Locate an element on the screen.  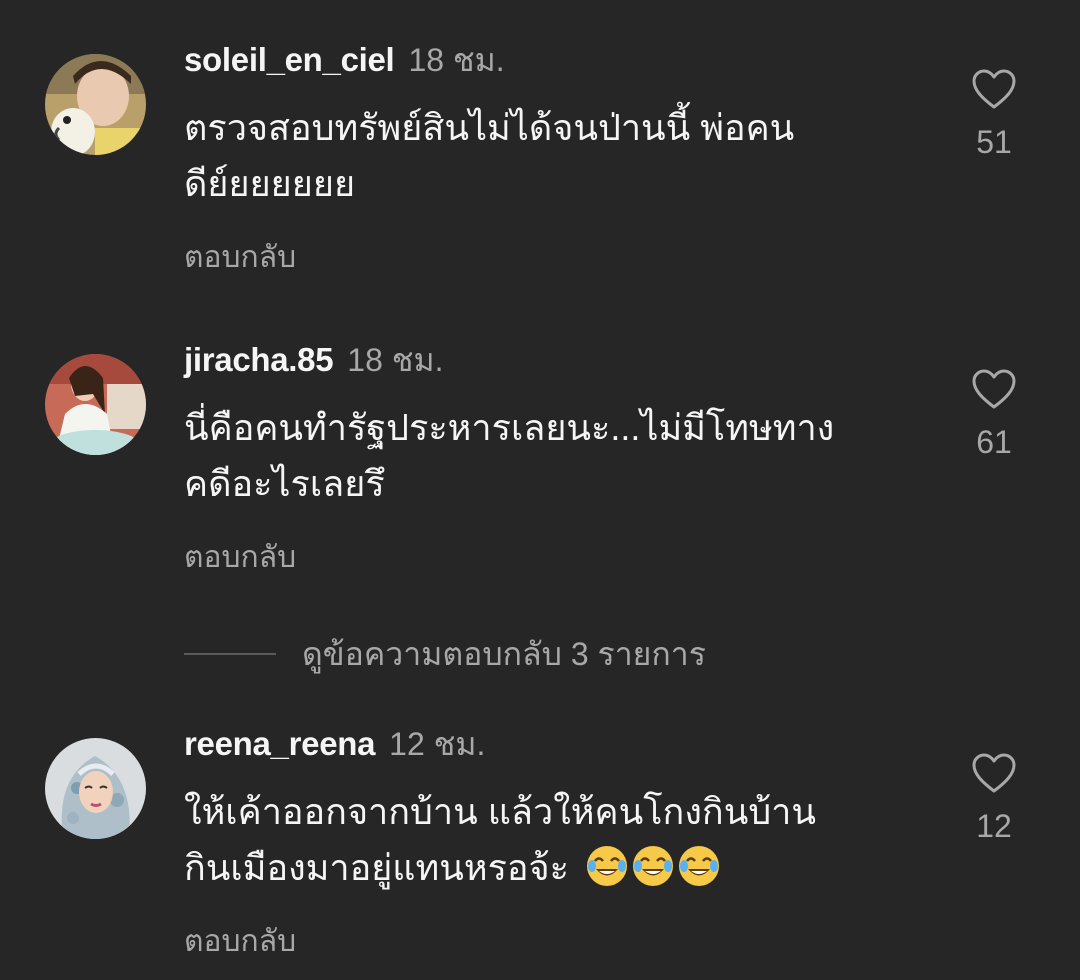
view-replies-label: ดูข้อความตอบกลับ 3 รายการ is located at coordinates (504, 654).